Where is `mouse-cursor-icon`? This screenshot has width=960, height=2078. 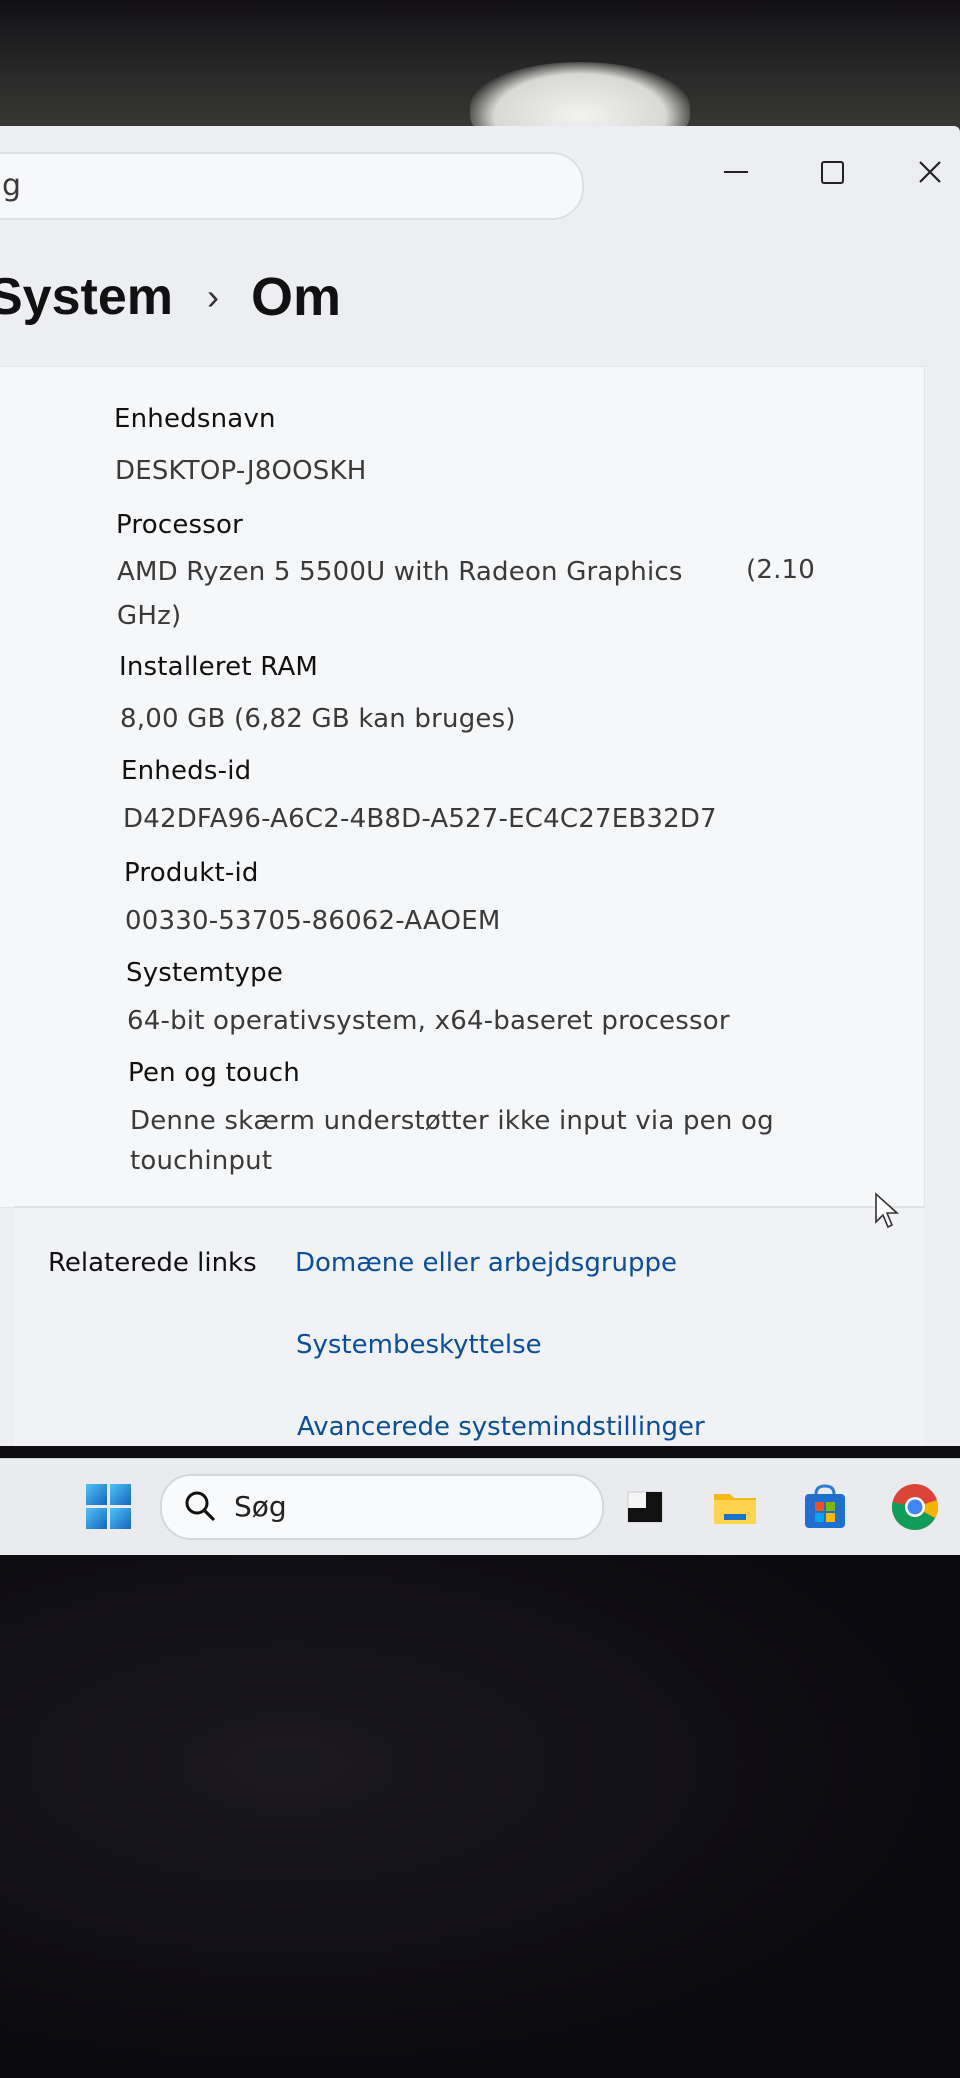
mouse-cursor-icon is located at coordinates (887, 1210).